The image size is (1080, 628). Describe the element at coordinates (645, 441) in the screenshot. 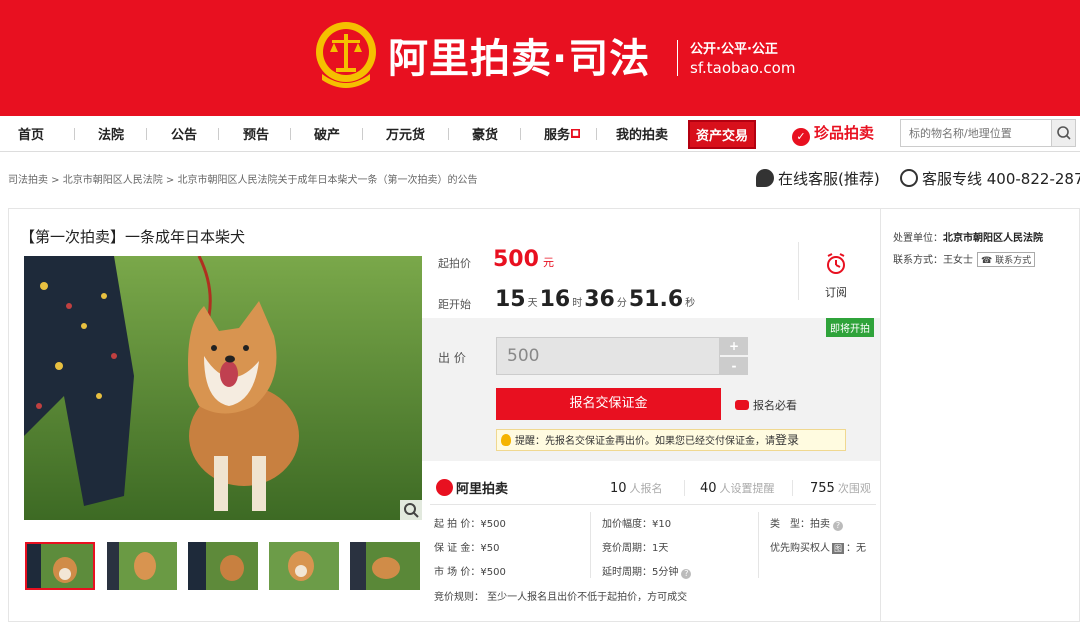

I see `tip-text: 提醒：先报名交保证金再出价。如果您已经交付保证金，请` at that location.